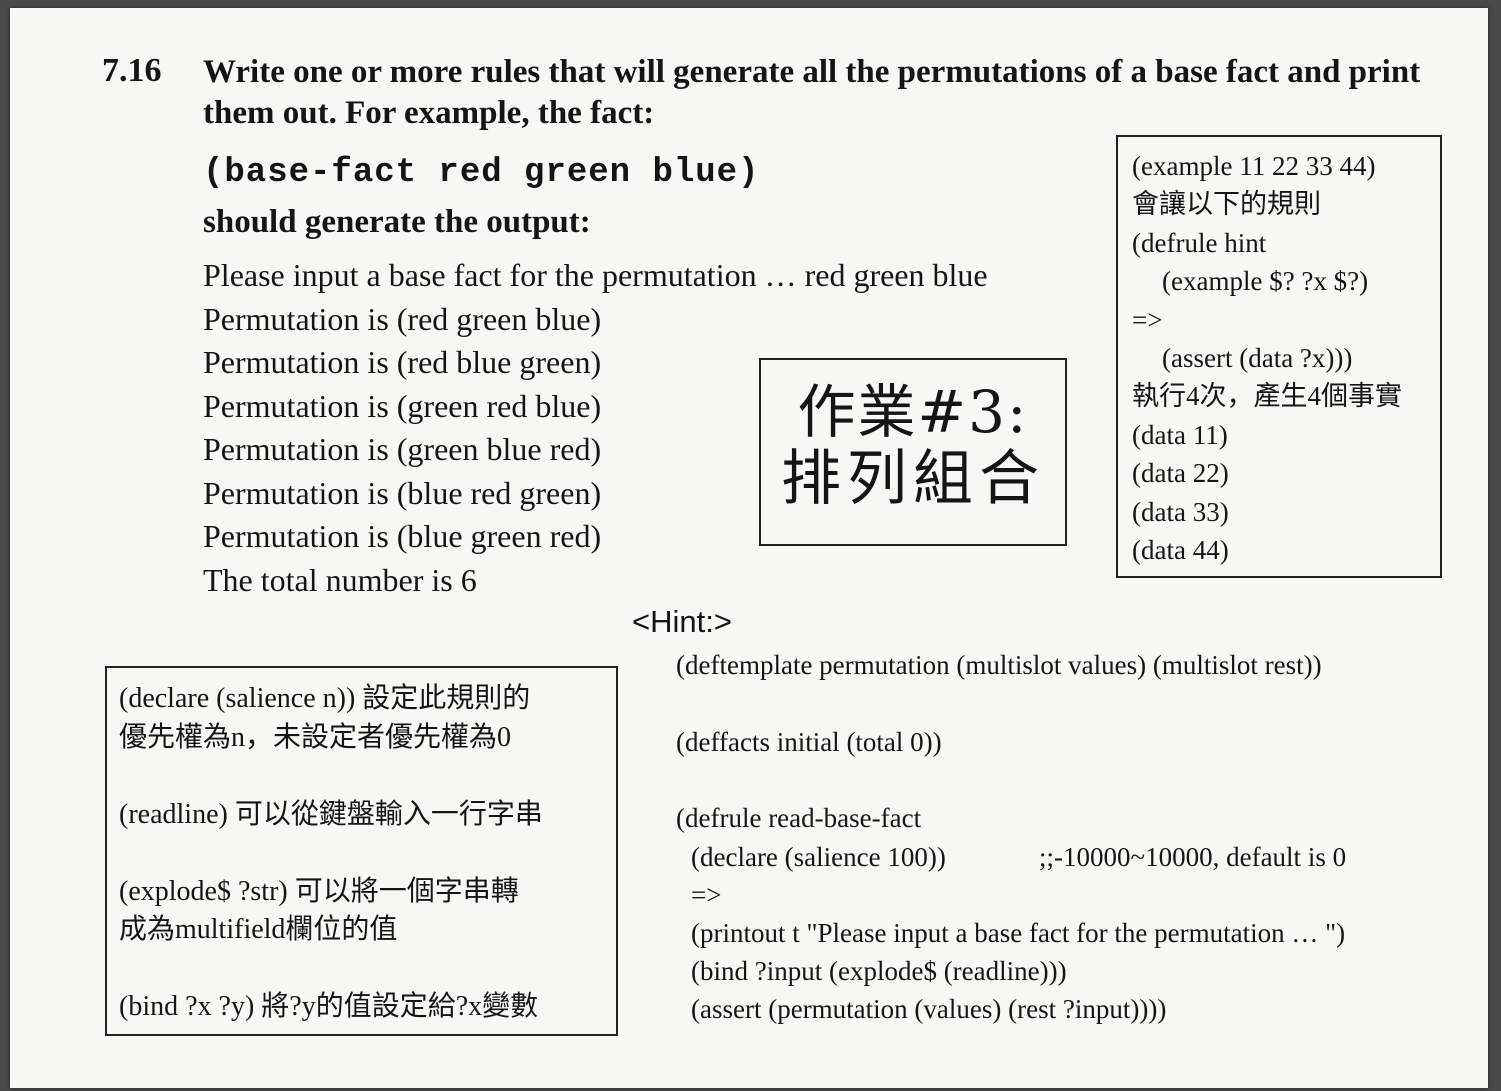 The height and width of the screenshot is (1091, 1501). I want to click on note-explode-line: (explode$ ?str) 可以將一個字串轉, so click(319, 891).